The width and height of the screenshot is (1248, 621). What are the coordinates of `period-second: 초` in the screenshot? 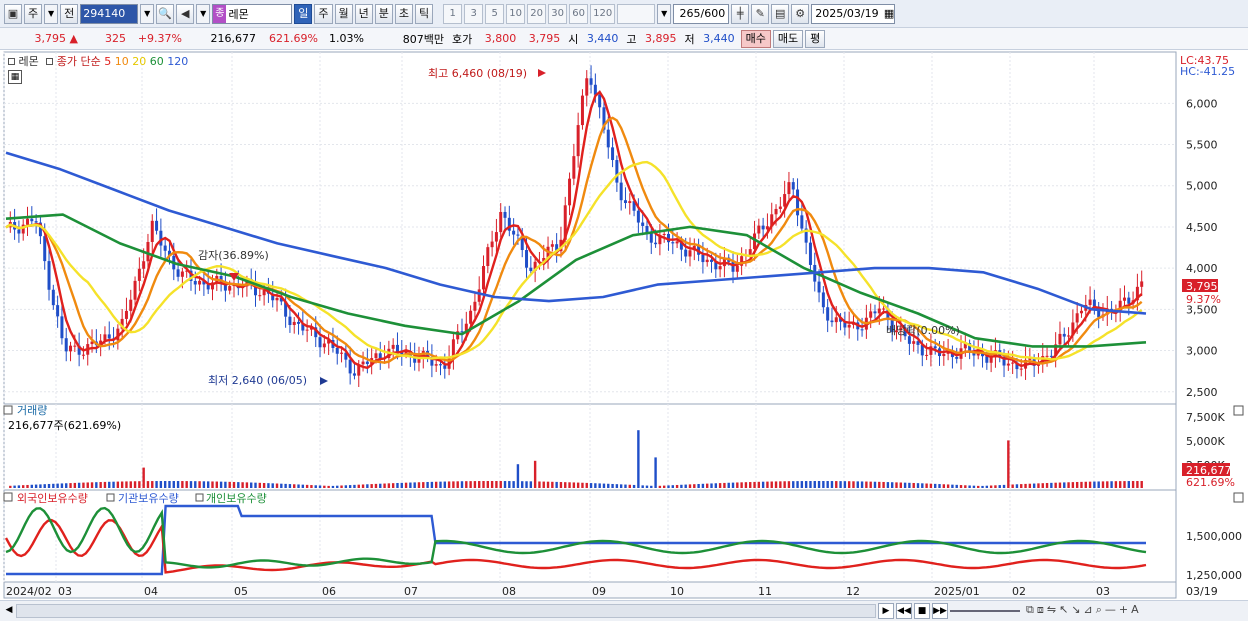 It's located at (403, 13).